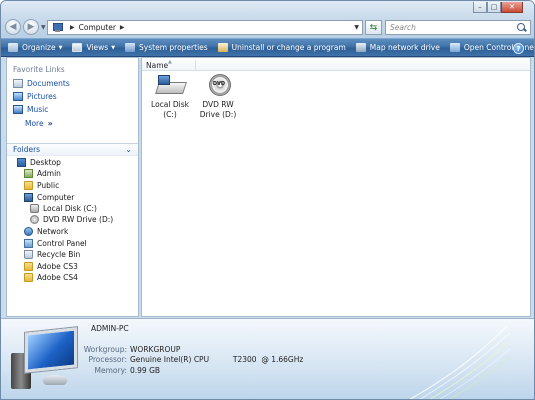 The width and height of the screenshot is (535, 400). Describe the element at coordinates (49, 197) in the screenshot. I see `tree-item-computer: Computer` at that location.